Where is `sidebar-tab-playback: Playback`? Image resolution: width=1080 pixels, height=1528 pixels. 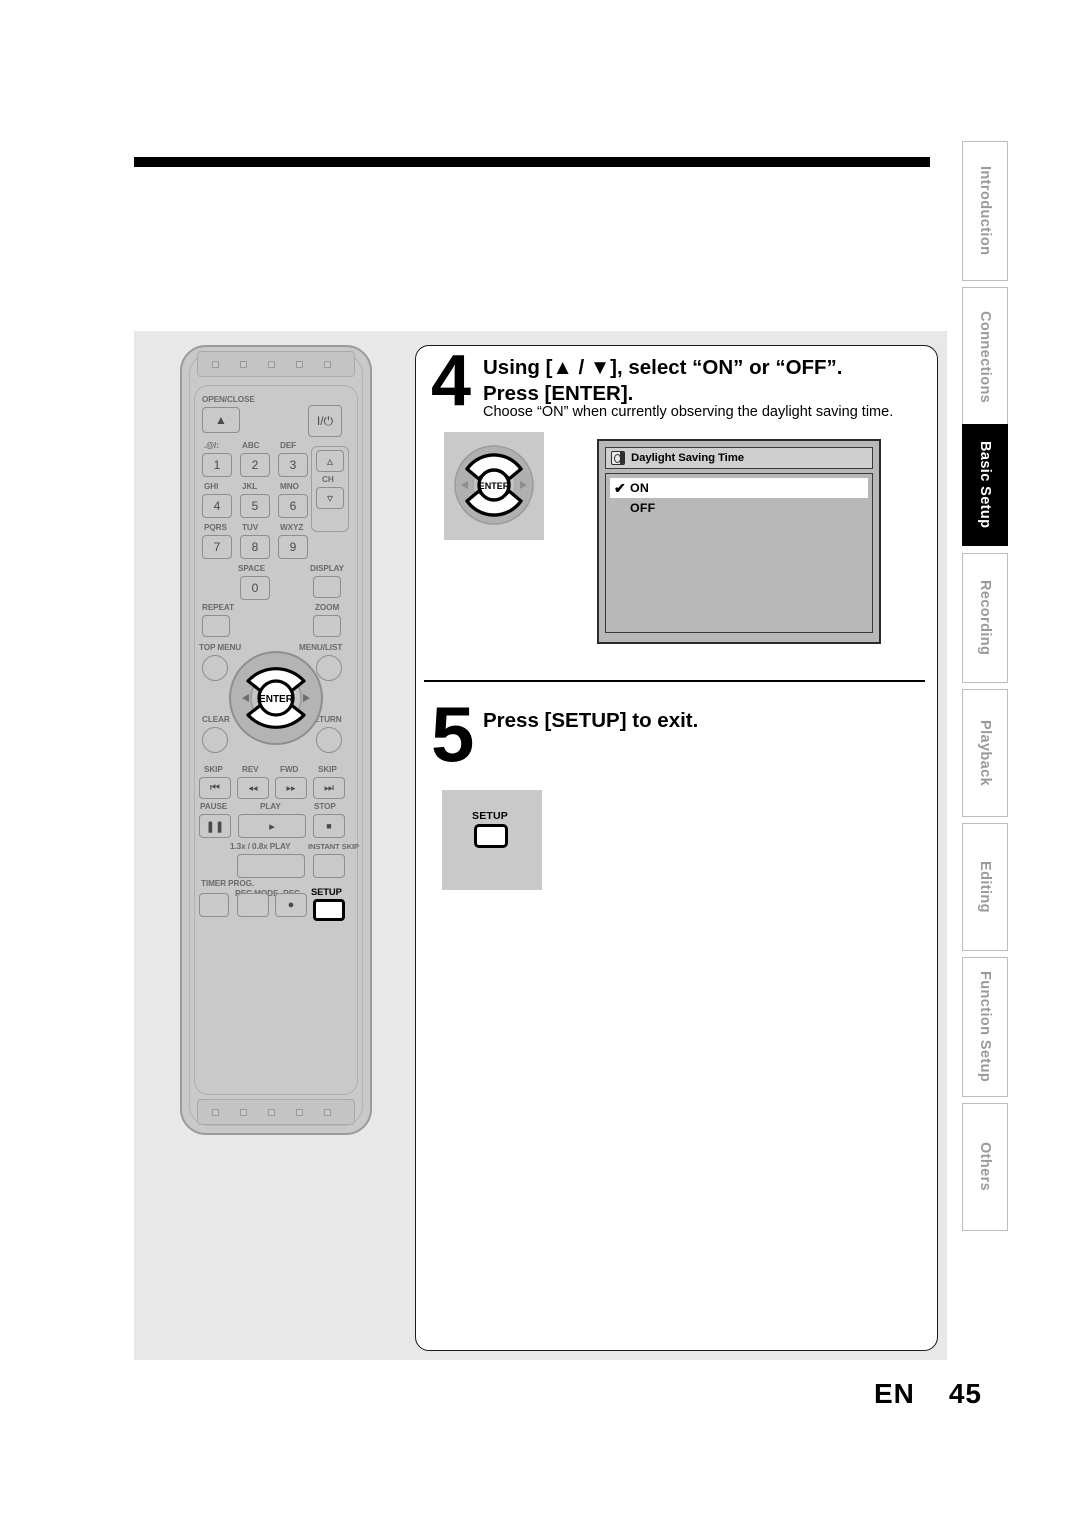
sidebar-tab-playback: Playback is located at coordinates (985, 753).